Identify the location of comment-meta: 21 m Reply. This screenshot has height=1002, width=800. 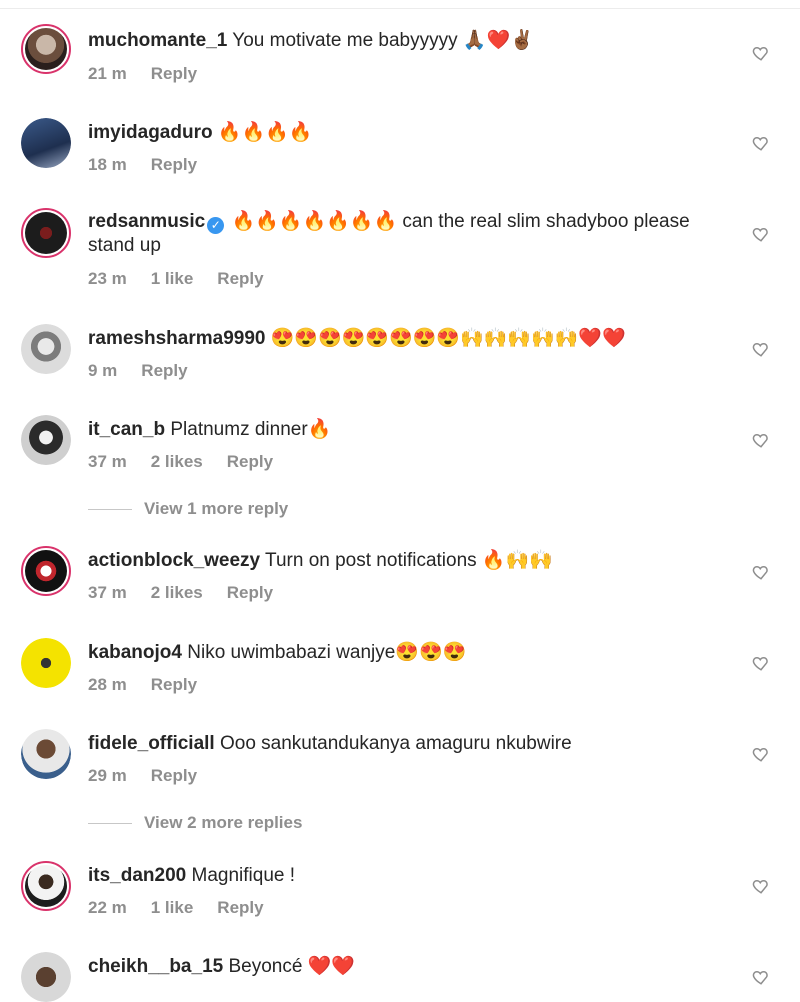
(154, 74).